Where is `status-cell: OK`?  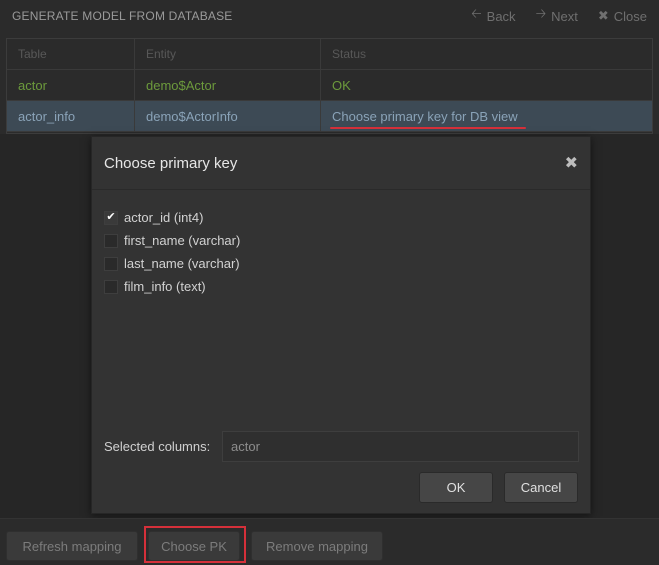 status-cell: OK is located at coordinates (341, 85).